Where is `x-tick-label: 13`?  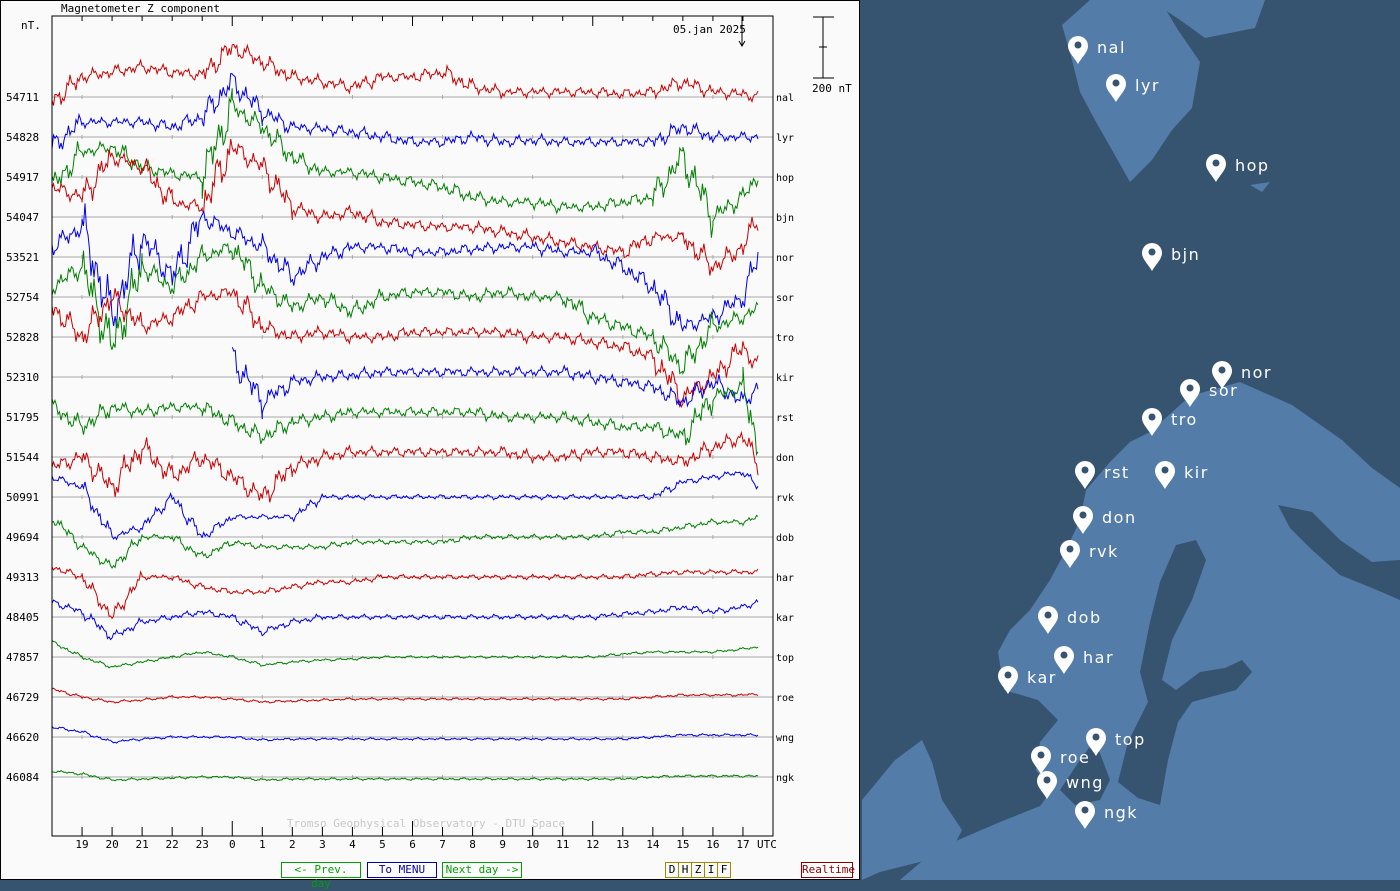 x-tick-label: 13 is located at coordinates (622, 844).